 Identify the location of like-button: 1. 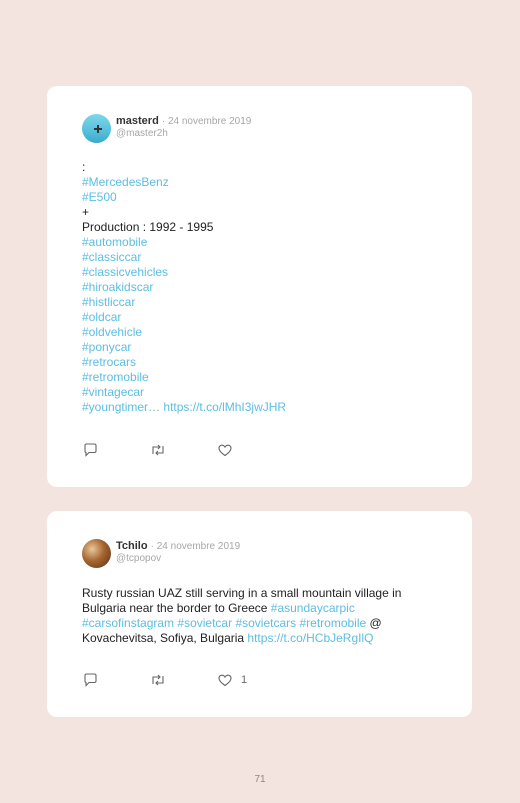
(232, 680).